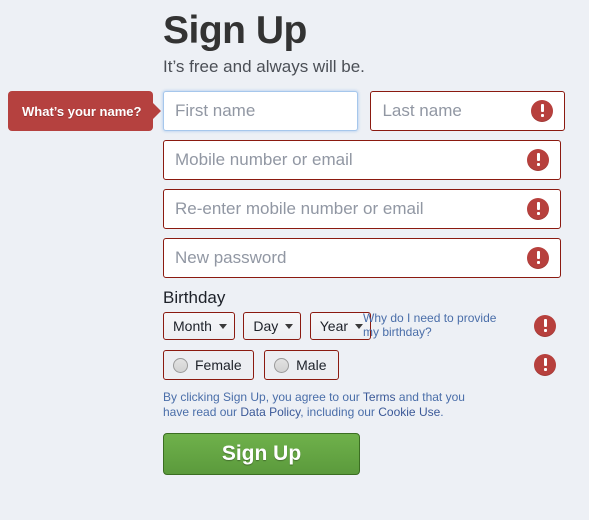 This screenshot has width=589, height=520. I want to click on reenter-mobile-or-email-placeholder: Re-enter mobile number or email, so click(299, 208).